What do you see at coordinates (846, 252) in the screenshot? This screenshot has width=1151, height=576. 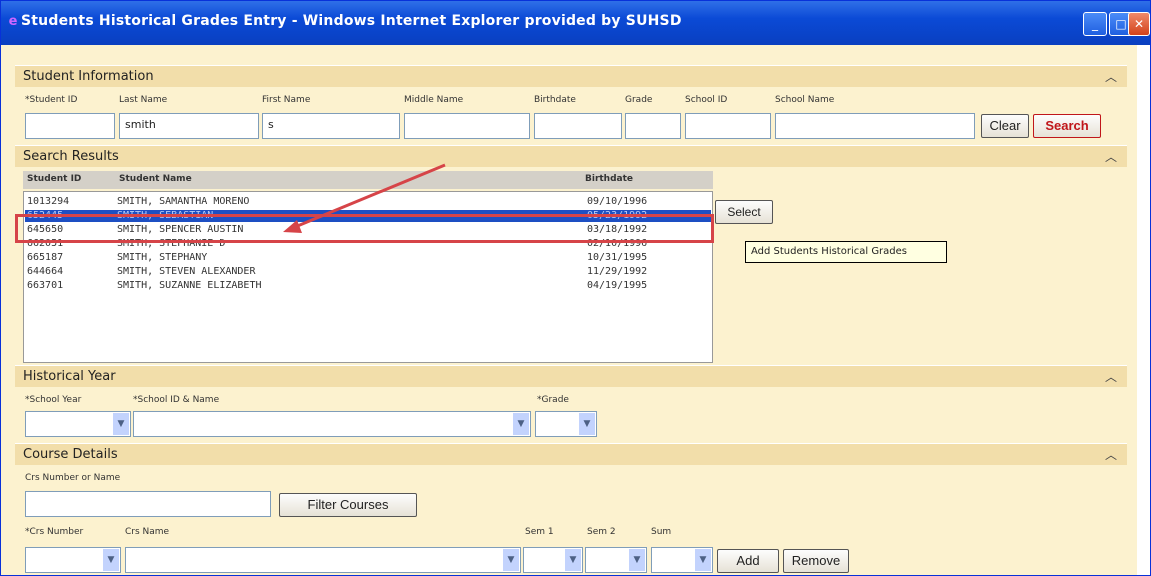 I see `tooltip: Add Students Historical Grades` at bounding box center [846, 252].